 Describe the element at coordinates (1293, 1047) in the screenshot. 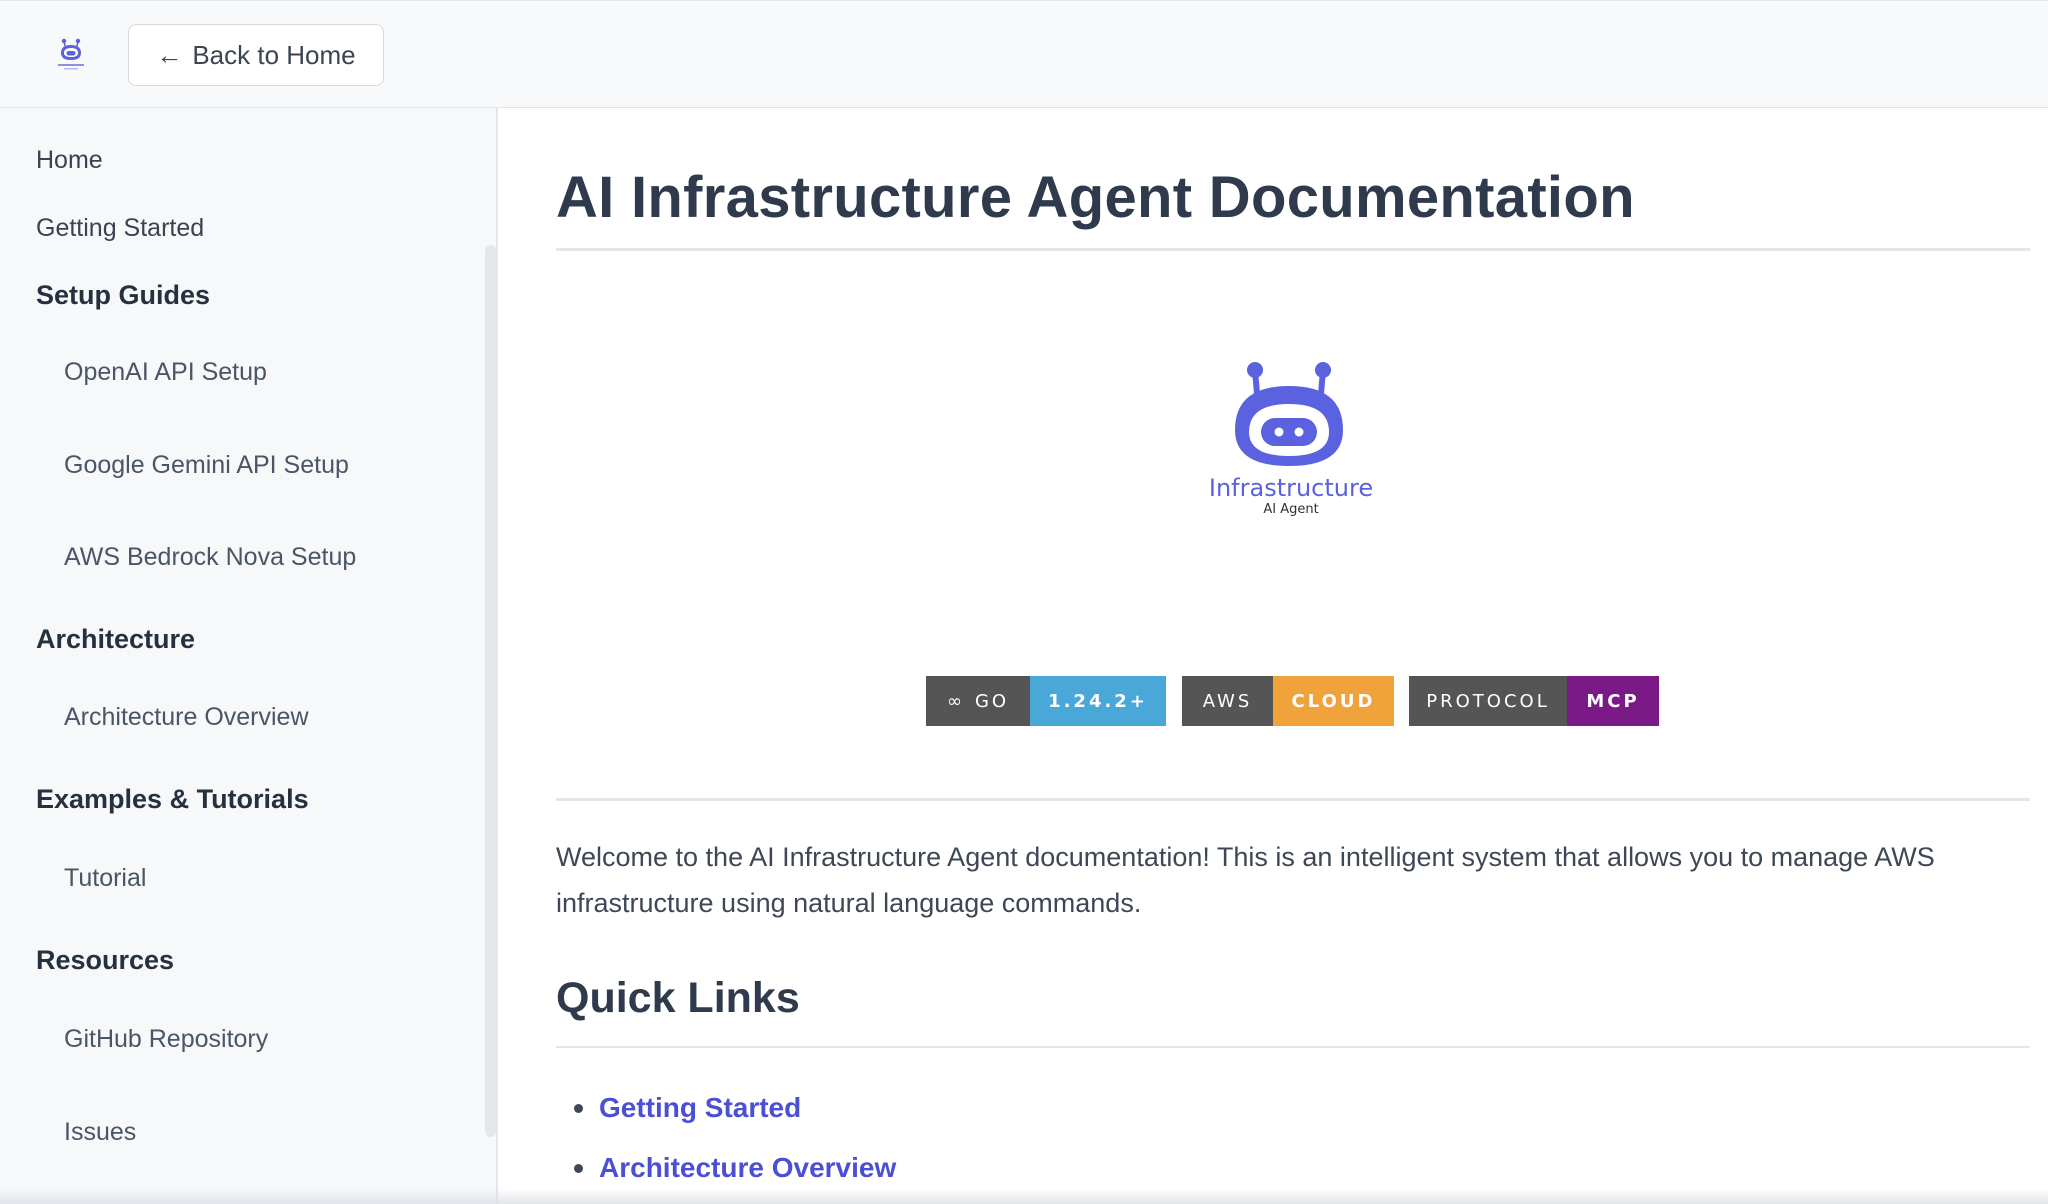

I see `quick-links-divider` at that location.